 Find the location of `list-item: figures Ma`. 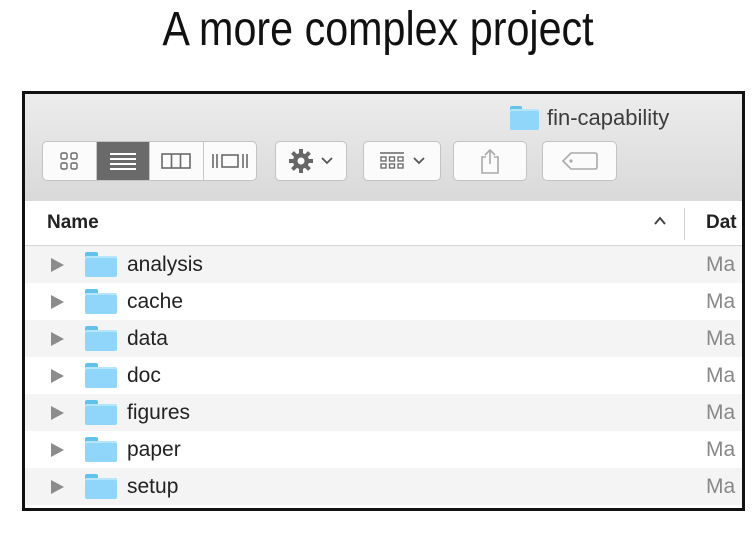

list-item: figures Ma is located at coordinates (383, 412).